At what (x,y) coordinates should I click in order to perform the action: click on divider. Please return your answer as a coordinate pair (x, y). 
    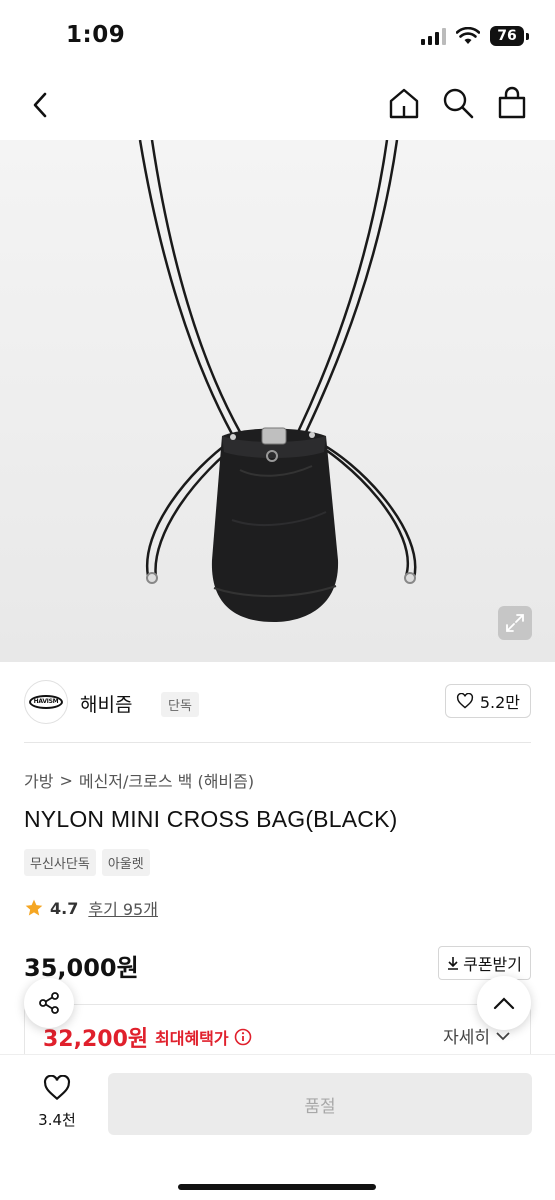
    Looking at the image, I should click on (277, 742).